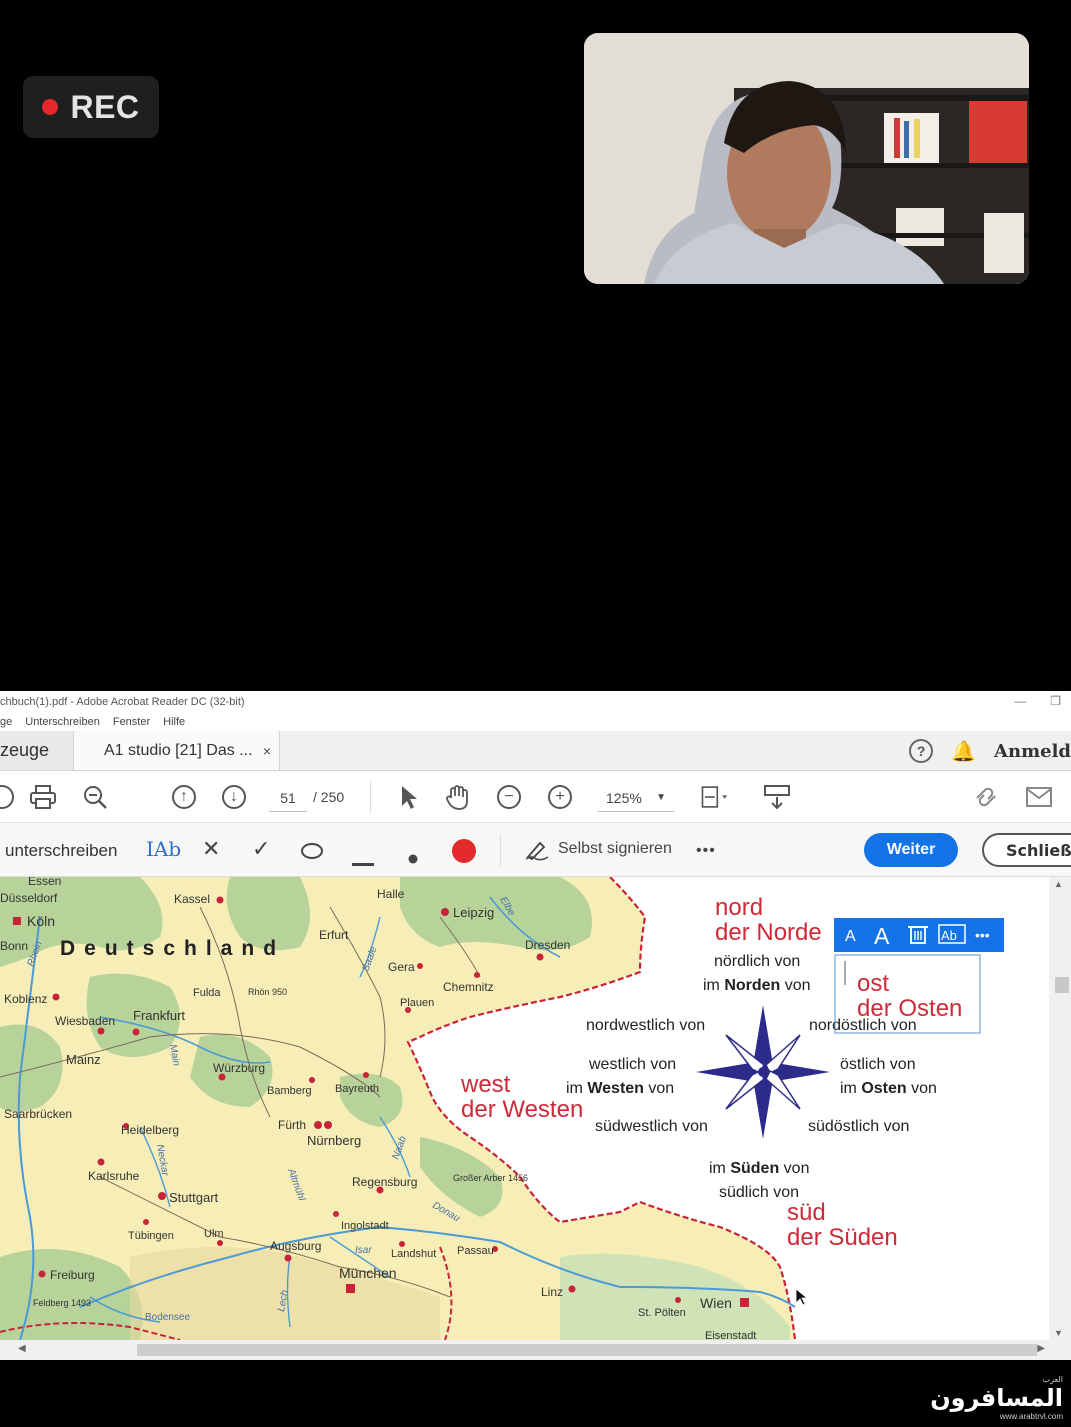 The height and width of the screenshot is (1427, 1071). What do you see at coordinates (537, 851) in the screenshot?
I see `pen-sign-icon` at bounding box center [537, 851].